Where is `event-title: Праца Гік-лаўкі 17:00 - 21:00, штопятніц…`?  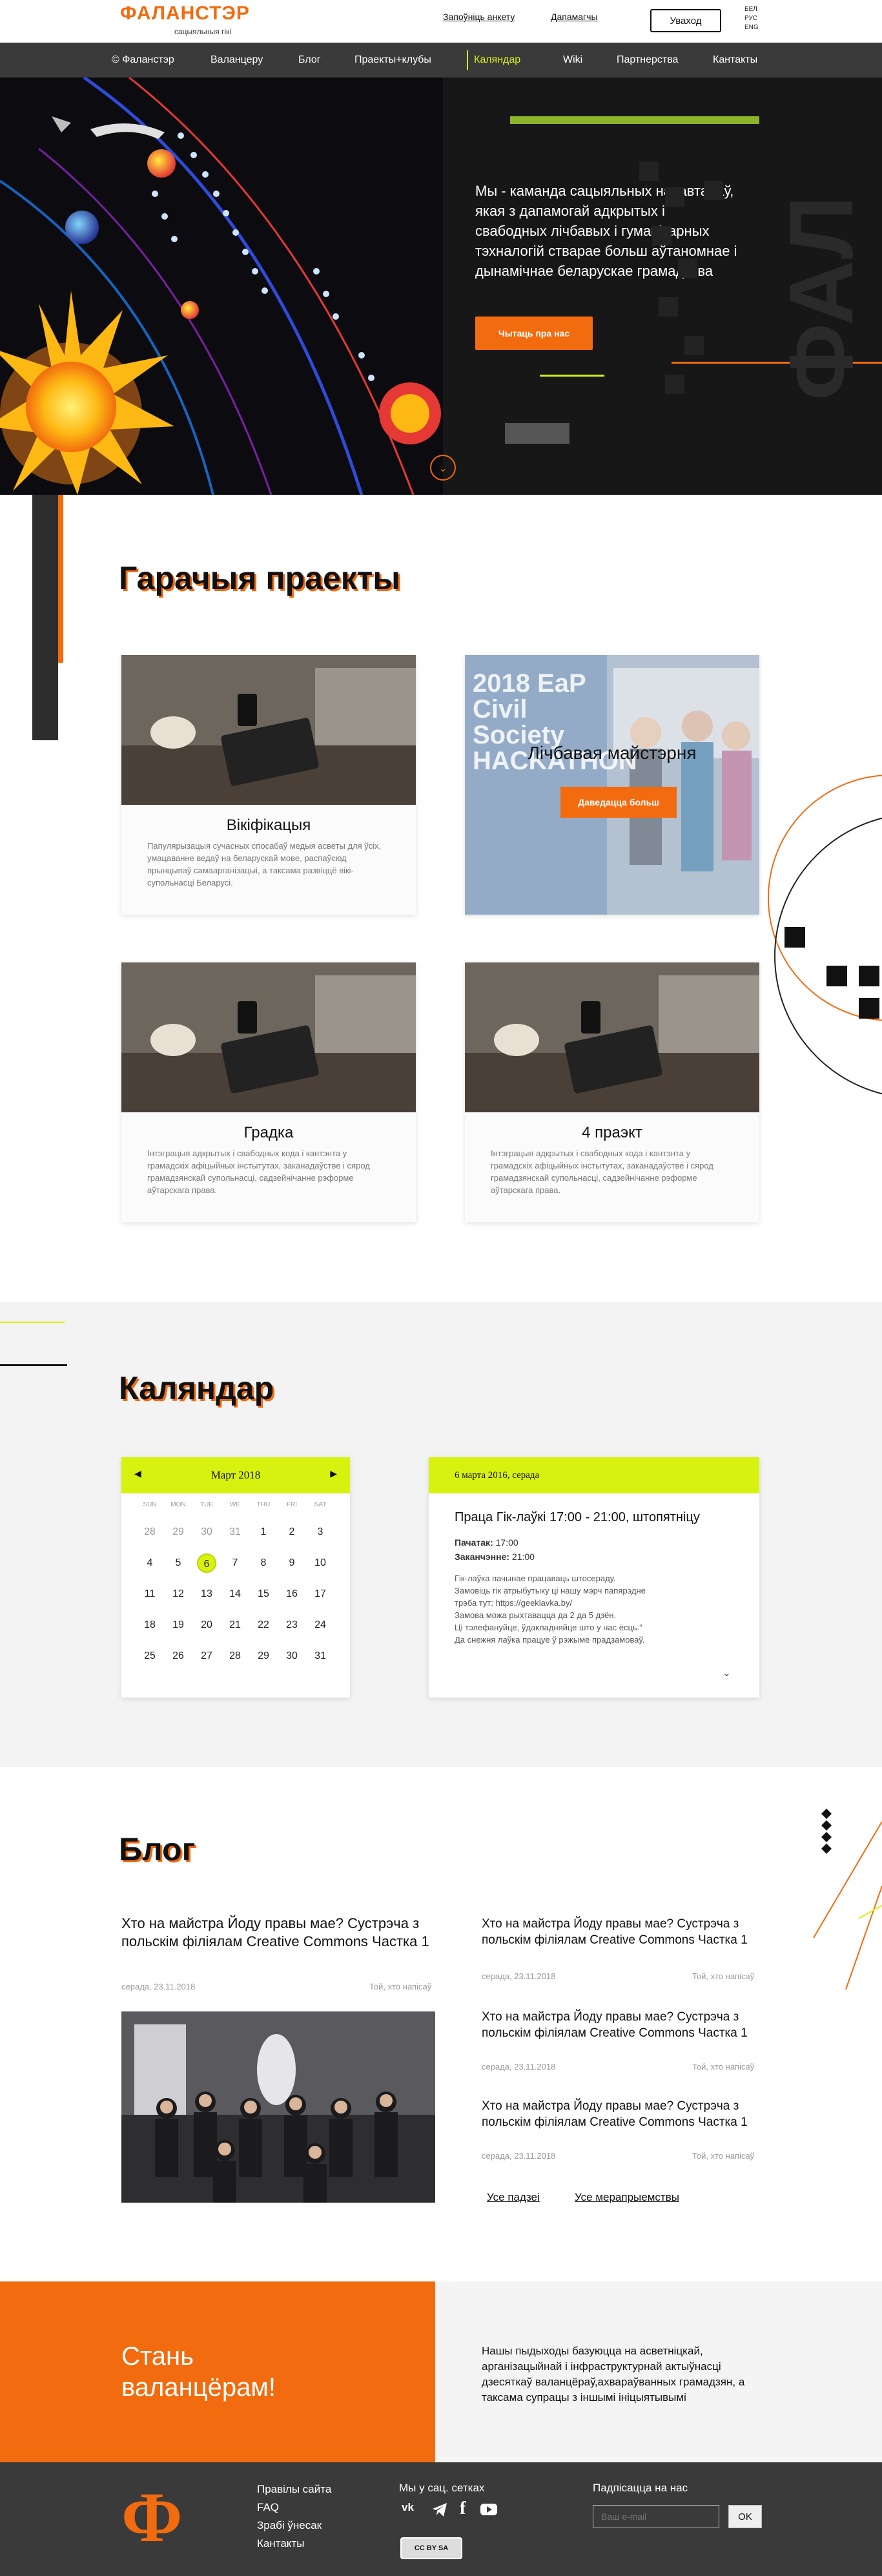 event-title: Праца Гік-лаўкі 17:00 - 21:00, штопятніц… is located at coordinates (577, 1517).